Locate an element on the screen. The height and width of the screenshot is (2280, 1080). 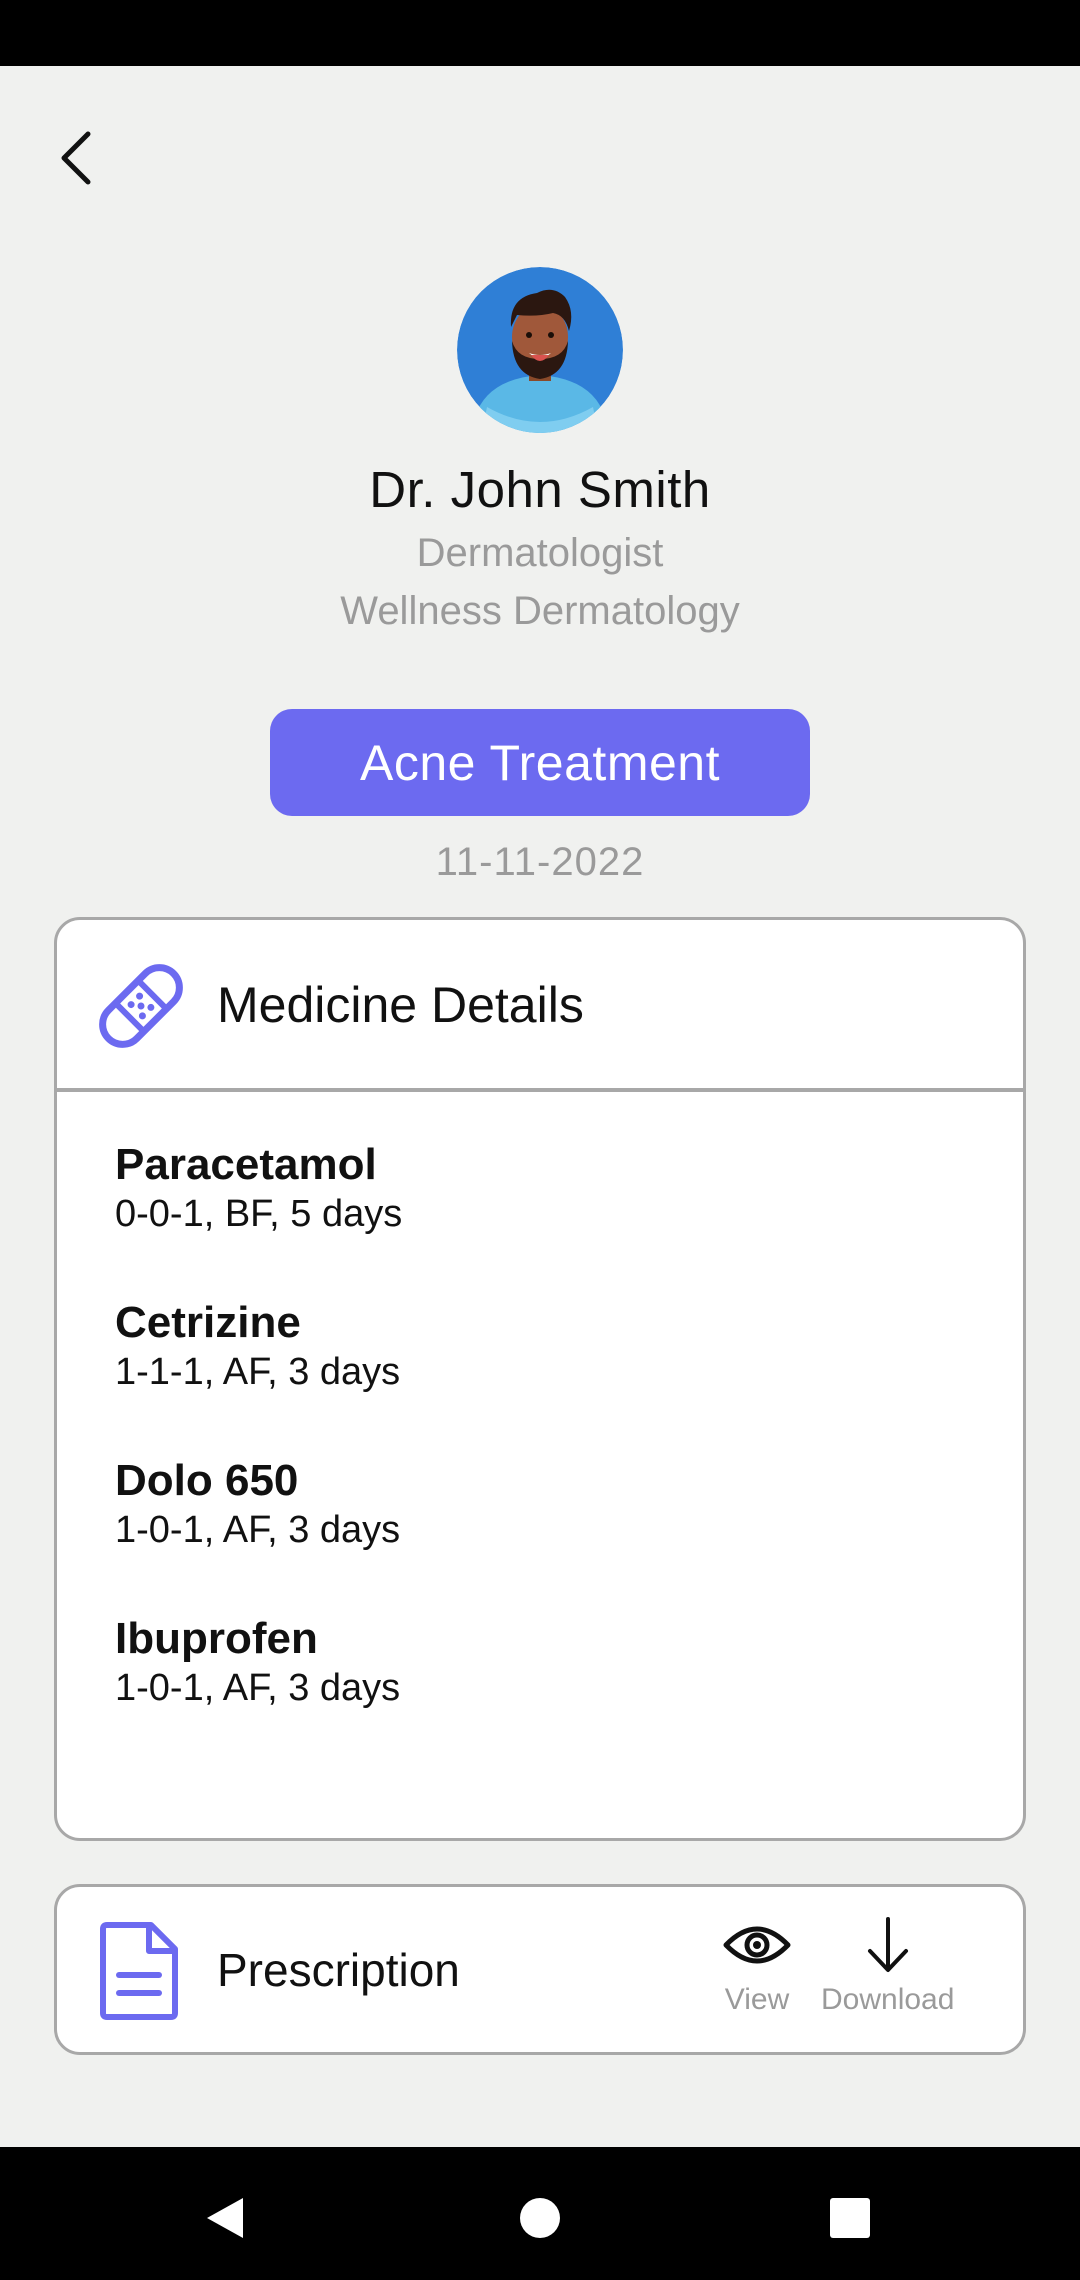
view-button: View is located at coordinates (757, 1963).